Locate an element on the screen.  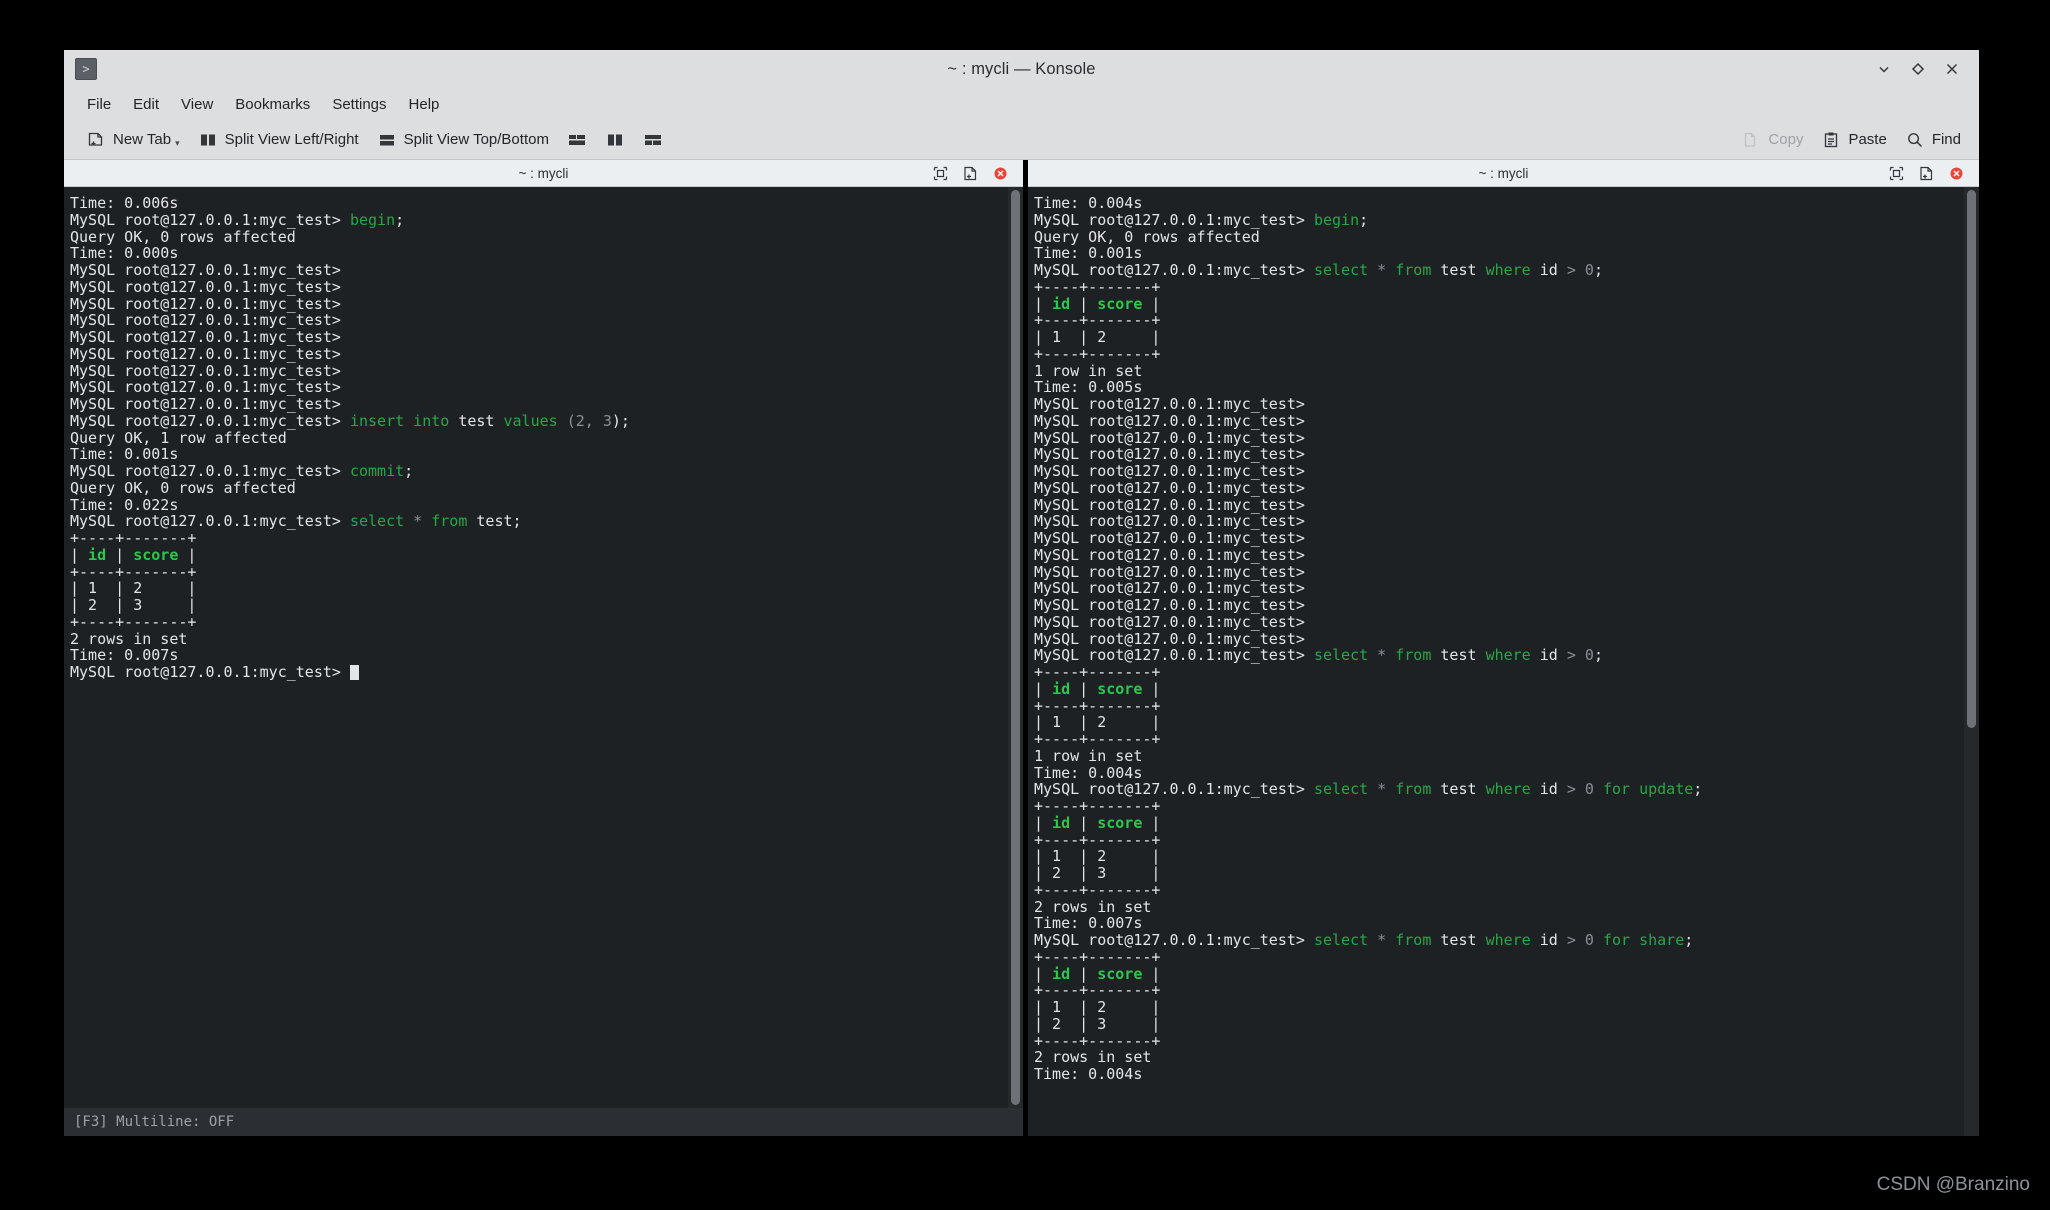
split-view-top-bottom-button: Split View Top/Bottom is located at coordinates (463, 140).